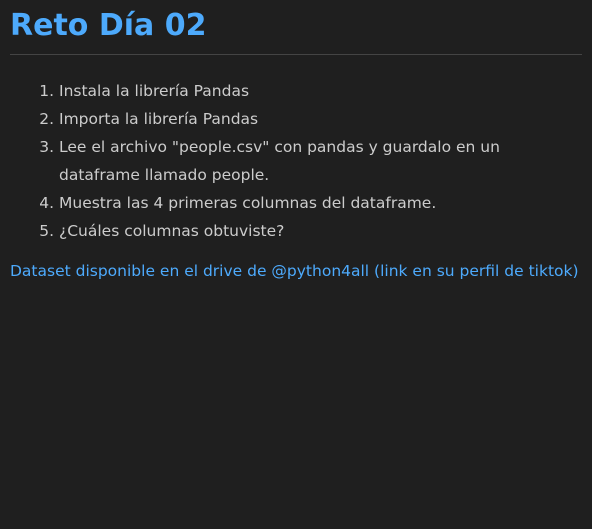 The width and height of the screenshot is (592, 529). I want to click on list-item-step-2: Importa la librería Pandas, so click(320, 119).